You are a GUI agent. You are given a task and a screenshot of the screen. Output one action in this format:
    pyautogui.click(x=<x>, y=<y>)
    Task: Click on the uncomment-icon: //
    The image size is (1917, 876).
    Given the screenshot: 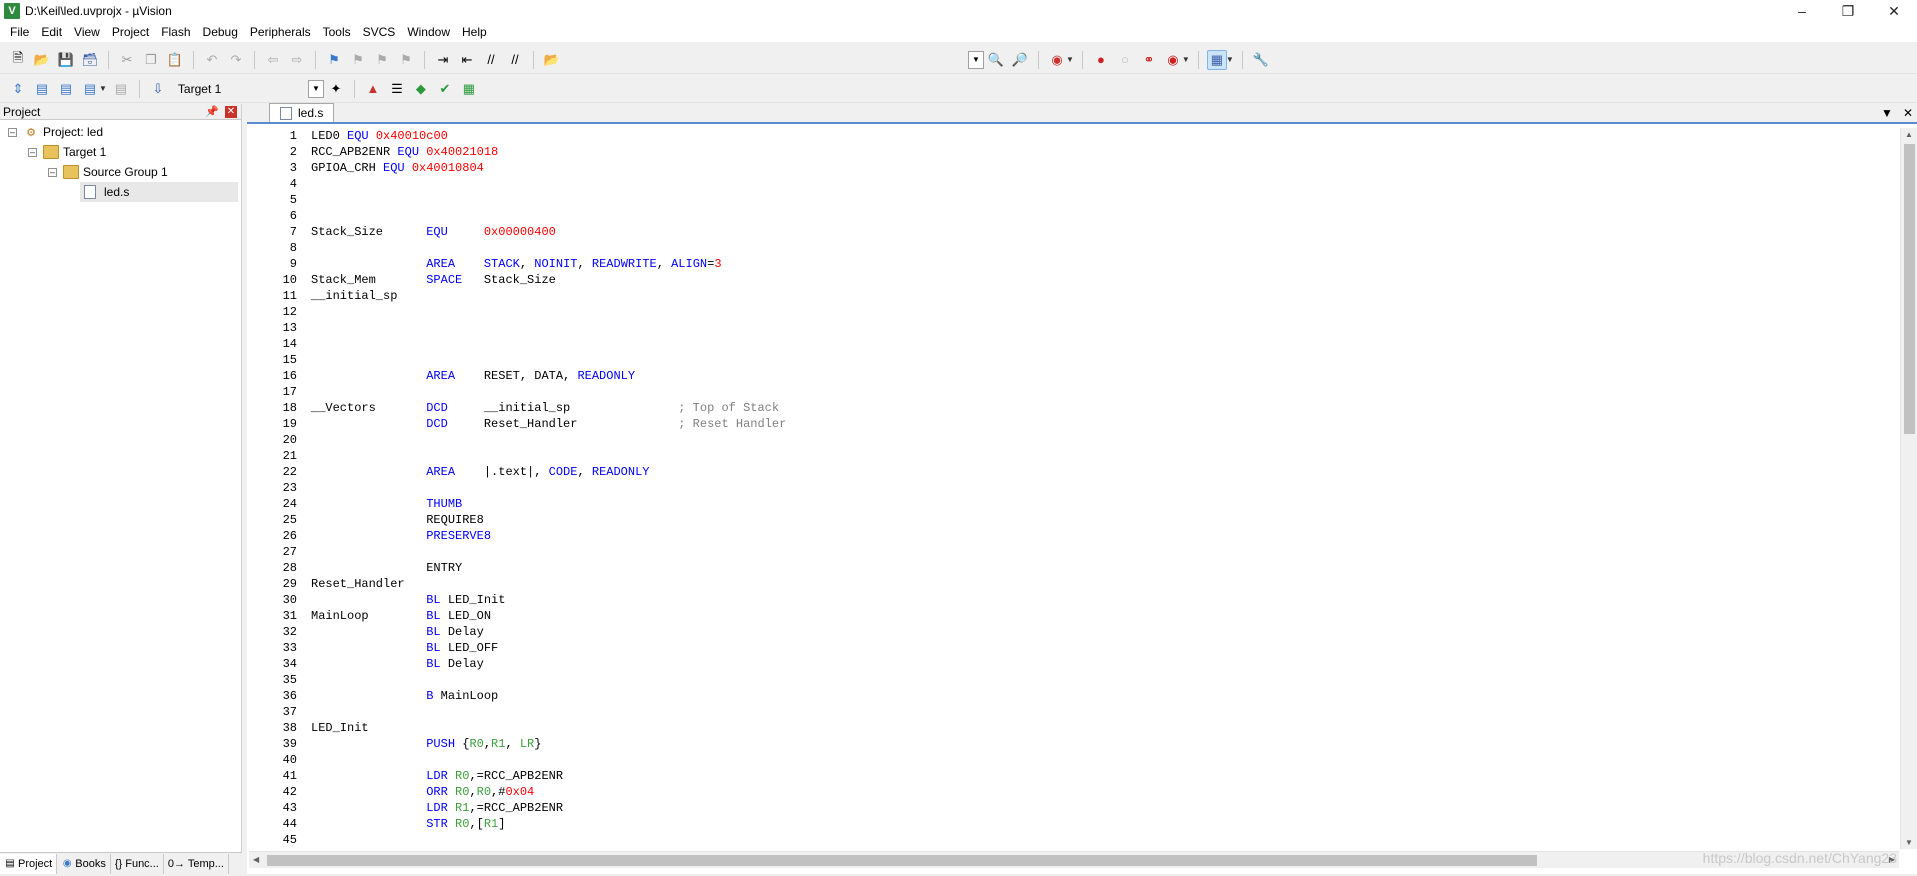 What is the action you would take?
    pyautogui.click(x=515, y=60)
    